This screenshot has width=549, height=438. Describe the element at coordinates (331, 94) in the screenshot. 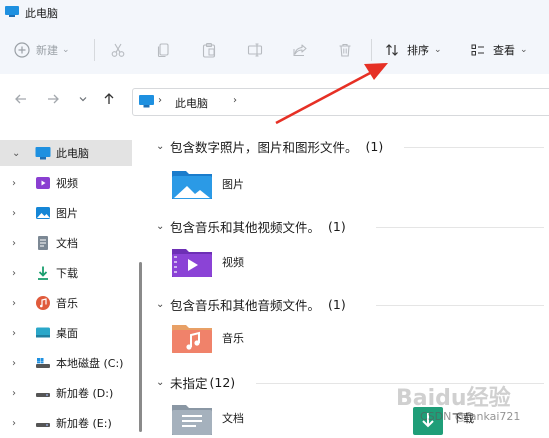

I see `annotation-arrow` at that location.